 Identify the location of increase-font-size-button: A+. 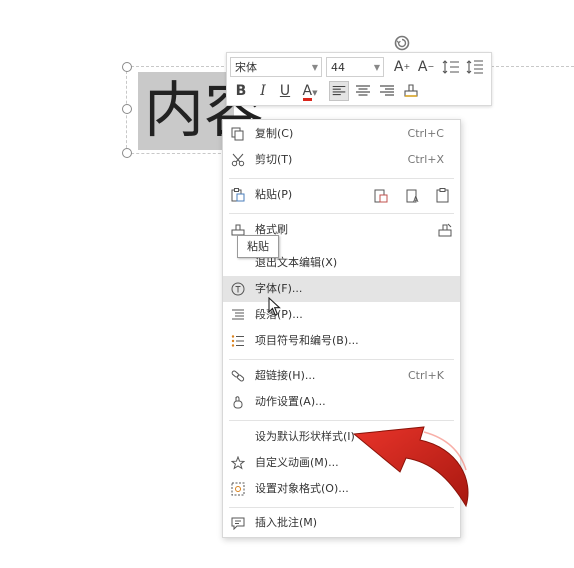
(402, 67).